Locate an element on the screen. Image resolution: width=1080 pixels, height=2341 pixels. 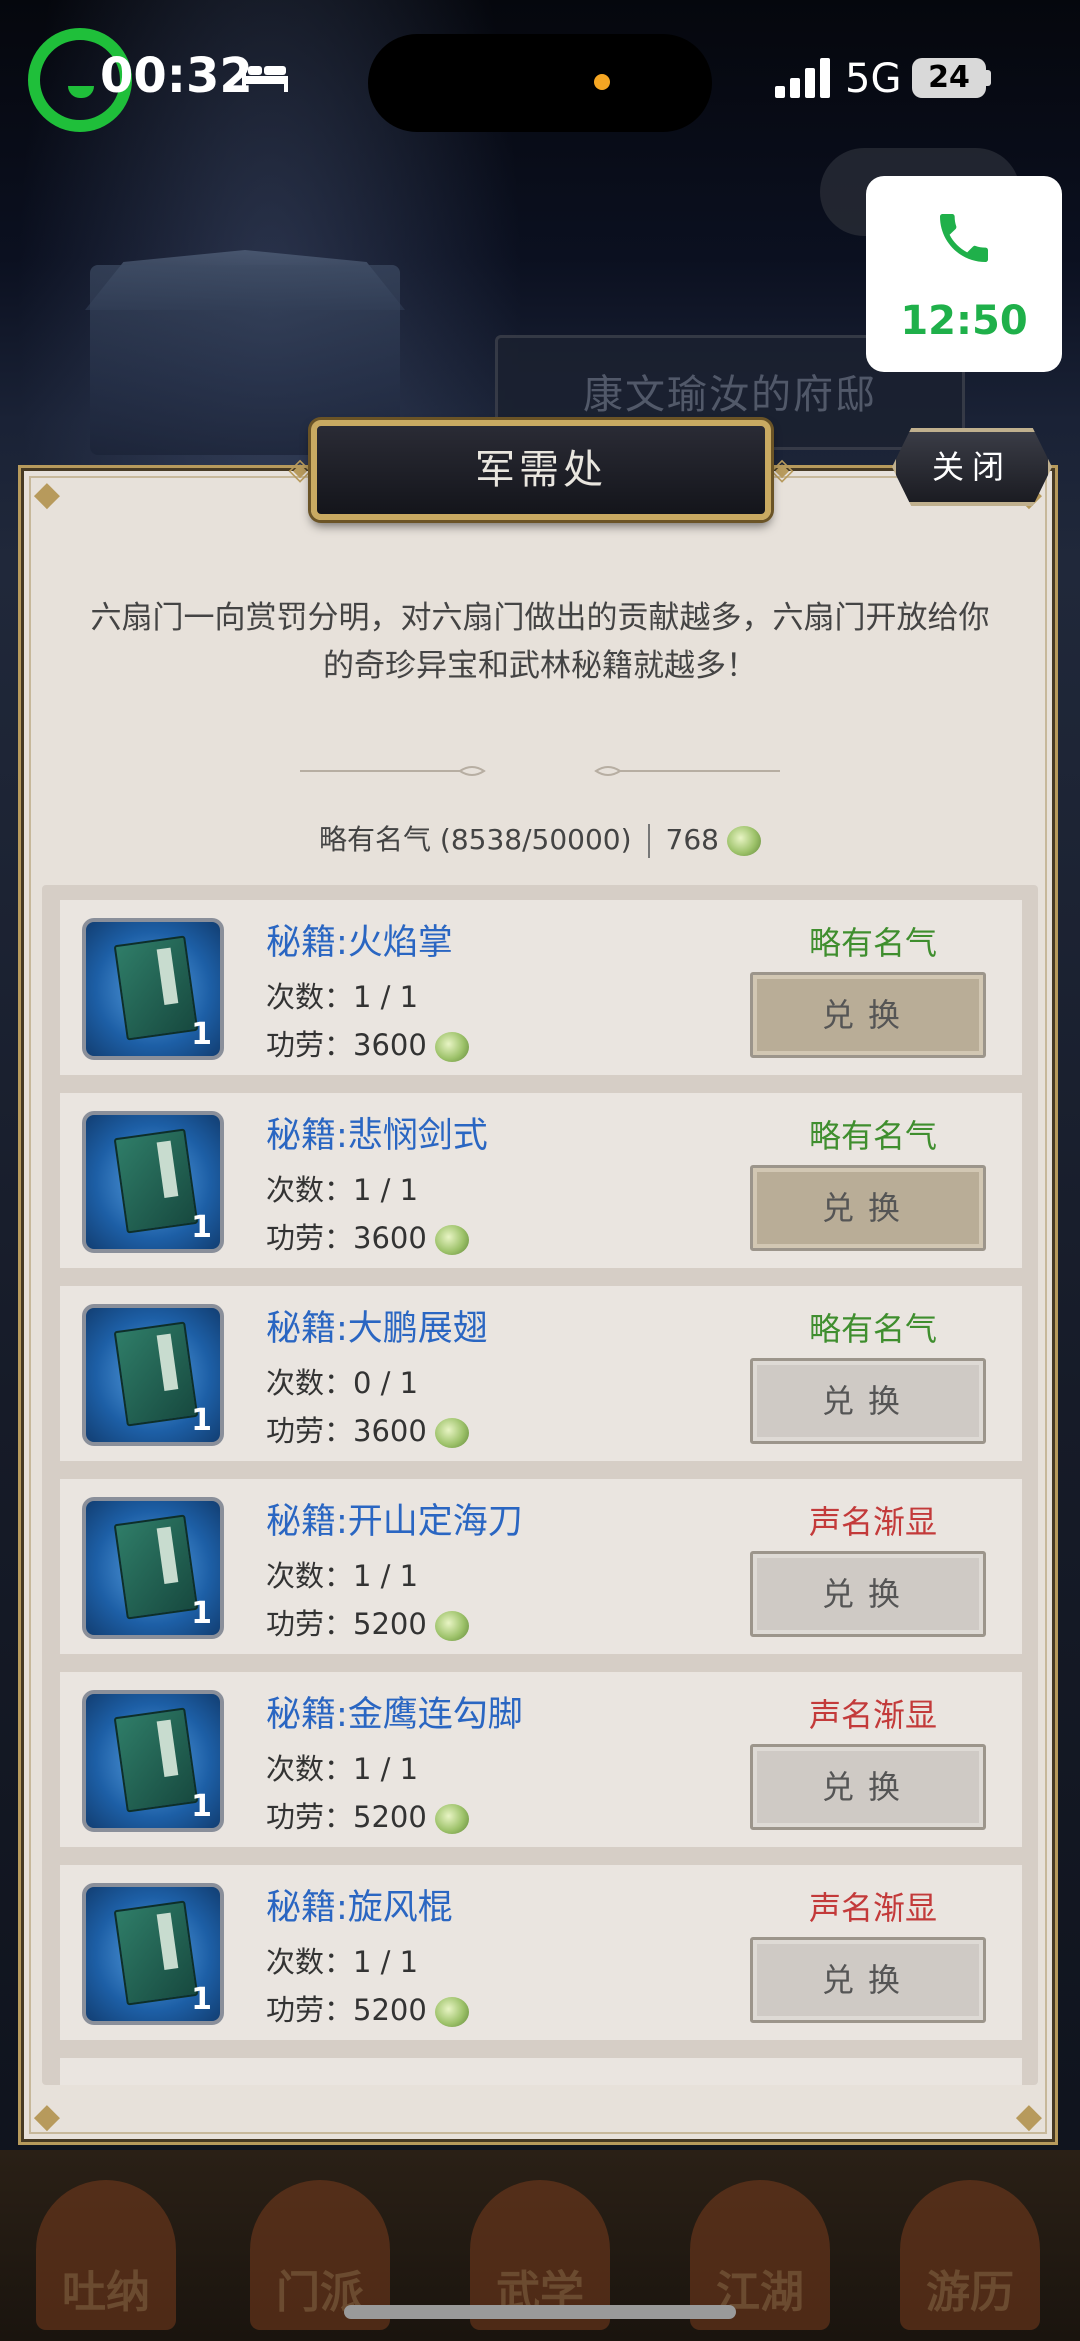
bed-icon is located at coordinates (265, 77).